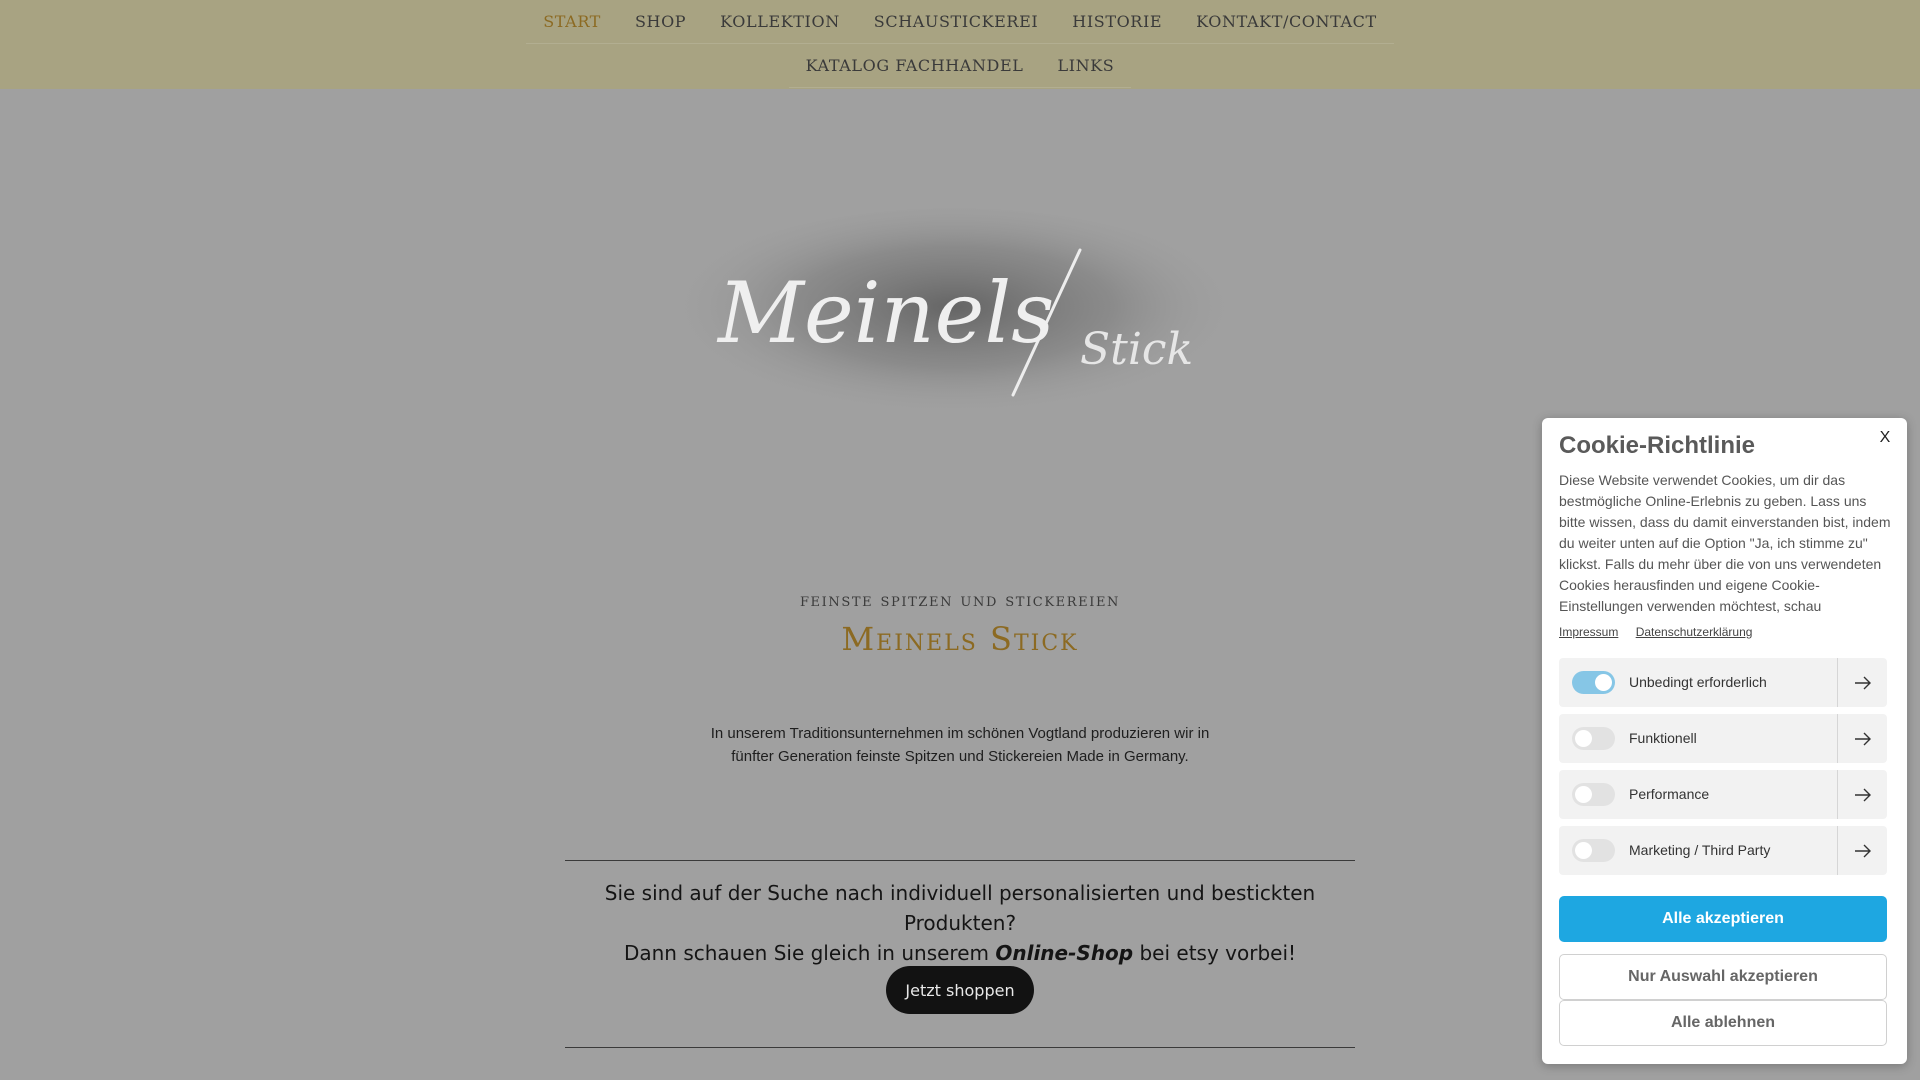 The width and height of the screenshot is (1920, 1080). I want to click on cookie-category-functional: Funktionell, so click(1723, 738).